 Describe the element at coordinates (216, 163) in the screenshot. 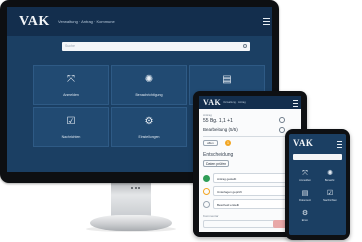

I see `check-data-button: Daten prüfen` at that location.